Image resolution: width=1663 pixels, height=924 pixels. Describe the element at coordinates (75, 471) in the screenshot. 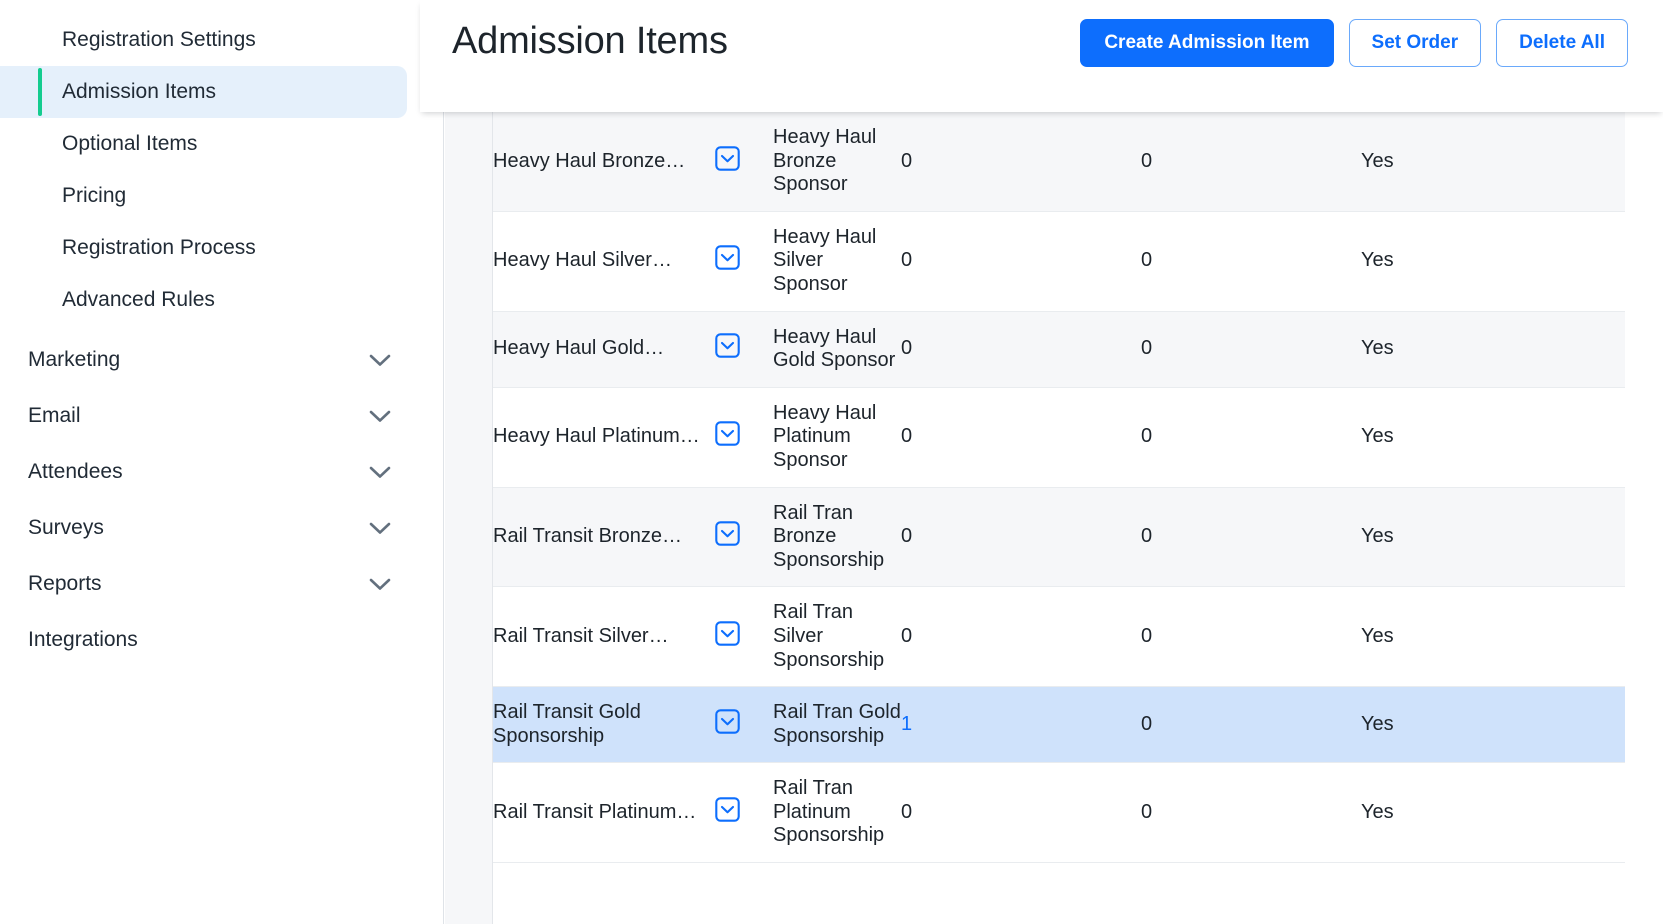

I see `sidebar-item-label: Attendees` at that location.